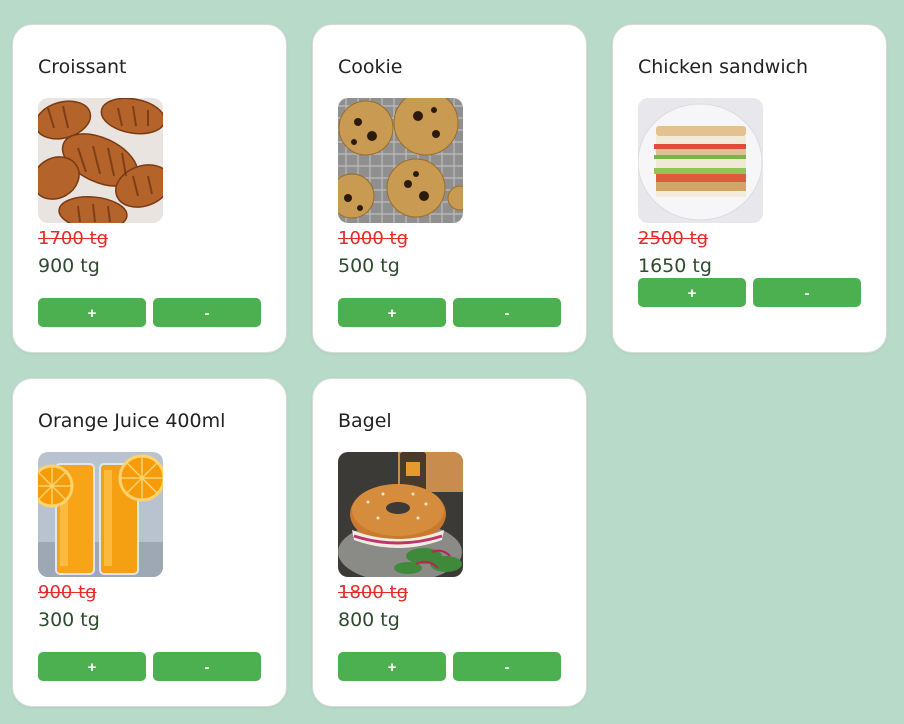  What do you see at coordinates (369, 620) in the screenshot?
I see `discounted-price: 800 tg` at bounding box center [369, 620].